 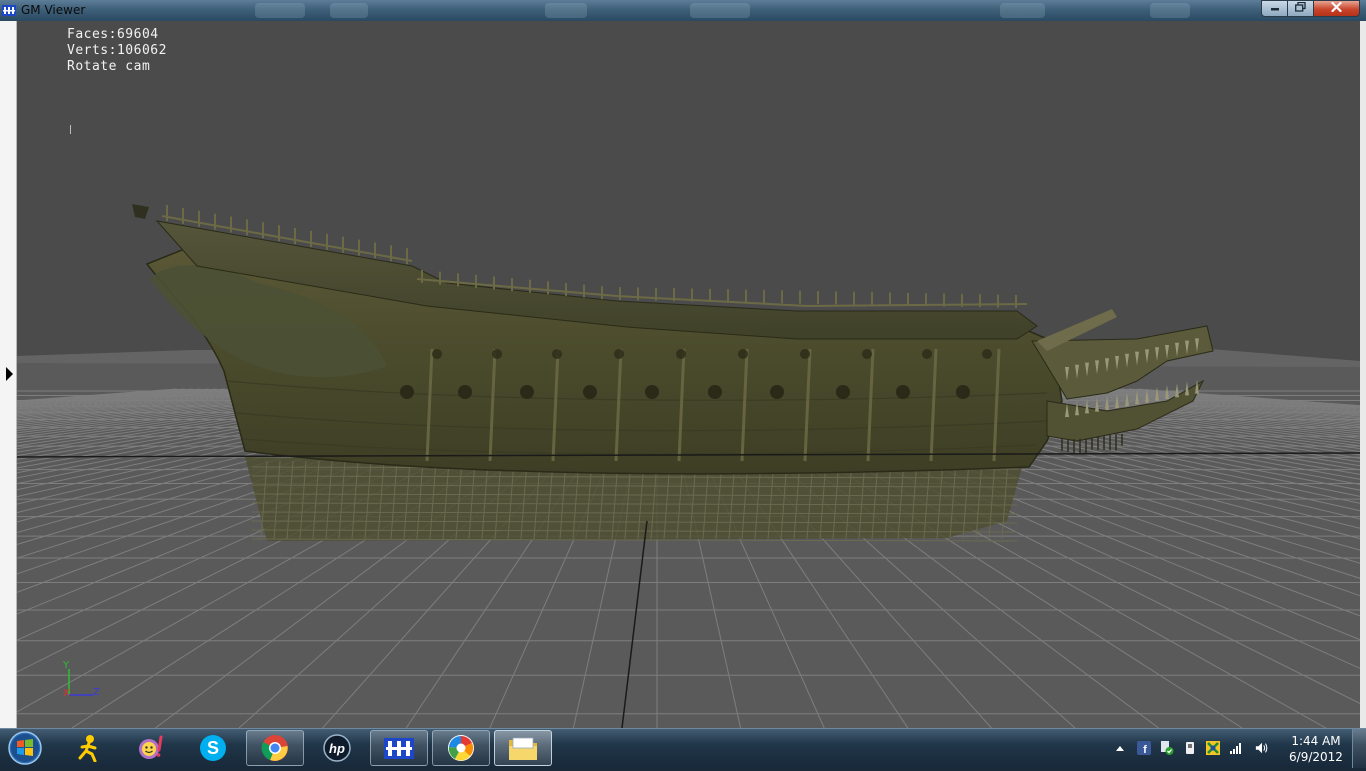 I want to click on chrome-icon, so click(x=274, y=748).